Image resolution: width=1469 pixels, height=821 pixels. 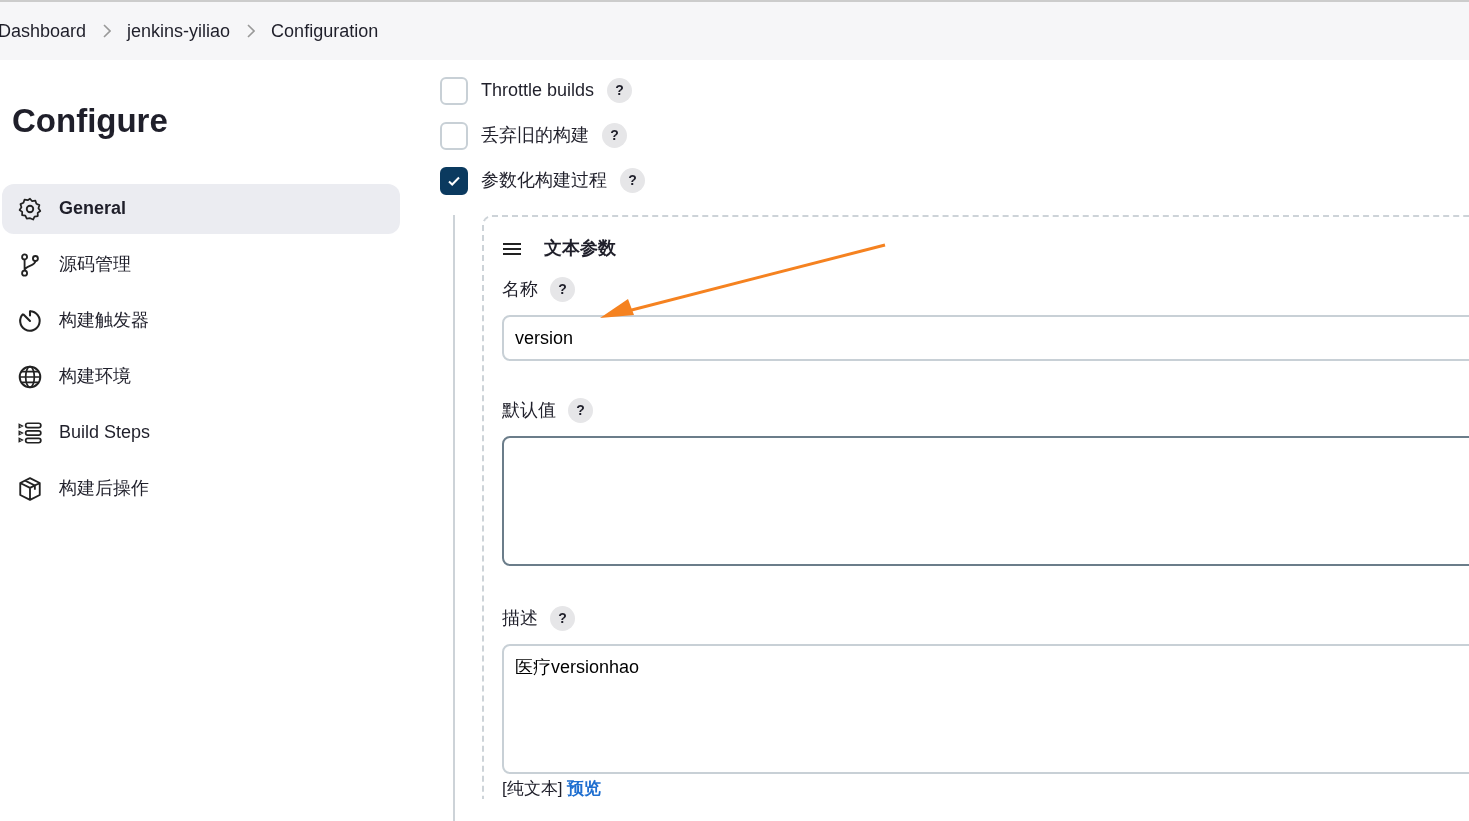 I want to click on checkbox-label: Throttle builds, so click(x=538, y=90).